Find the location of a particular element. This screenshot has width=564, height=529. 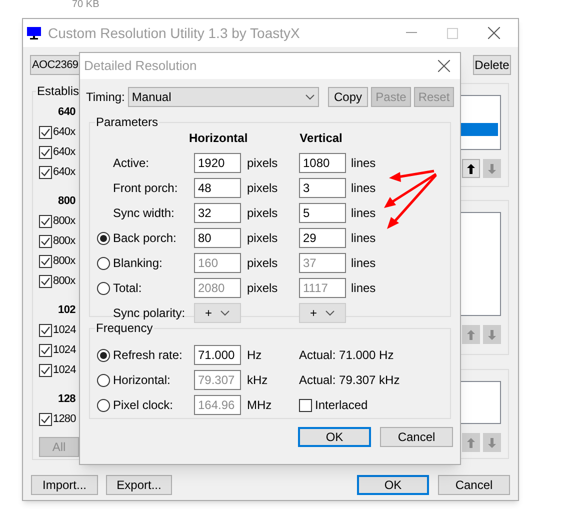

section-heading: 640 is located at coordinates (67, 112).